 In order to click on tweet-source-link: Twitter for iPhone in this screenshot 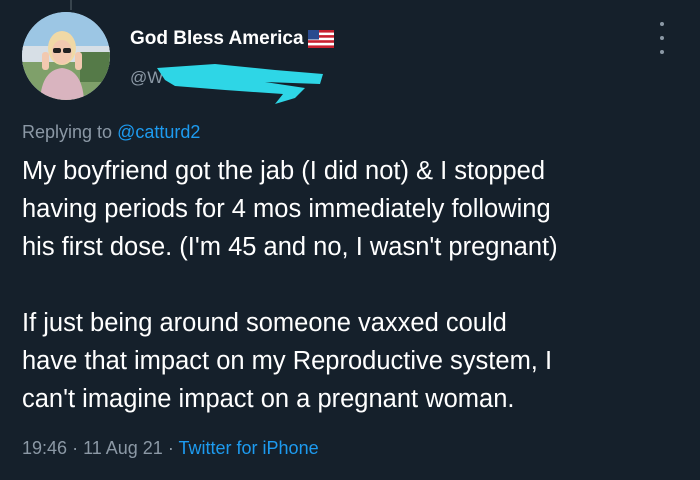, I will do `click(249, 448)`.